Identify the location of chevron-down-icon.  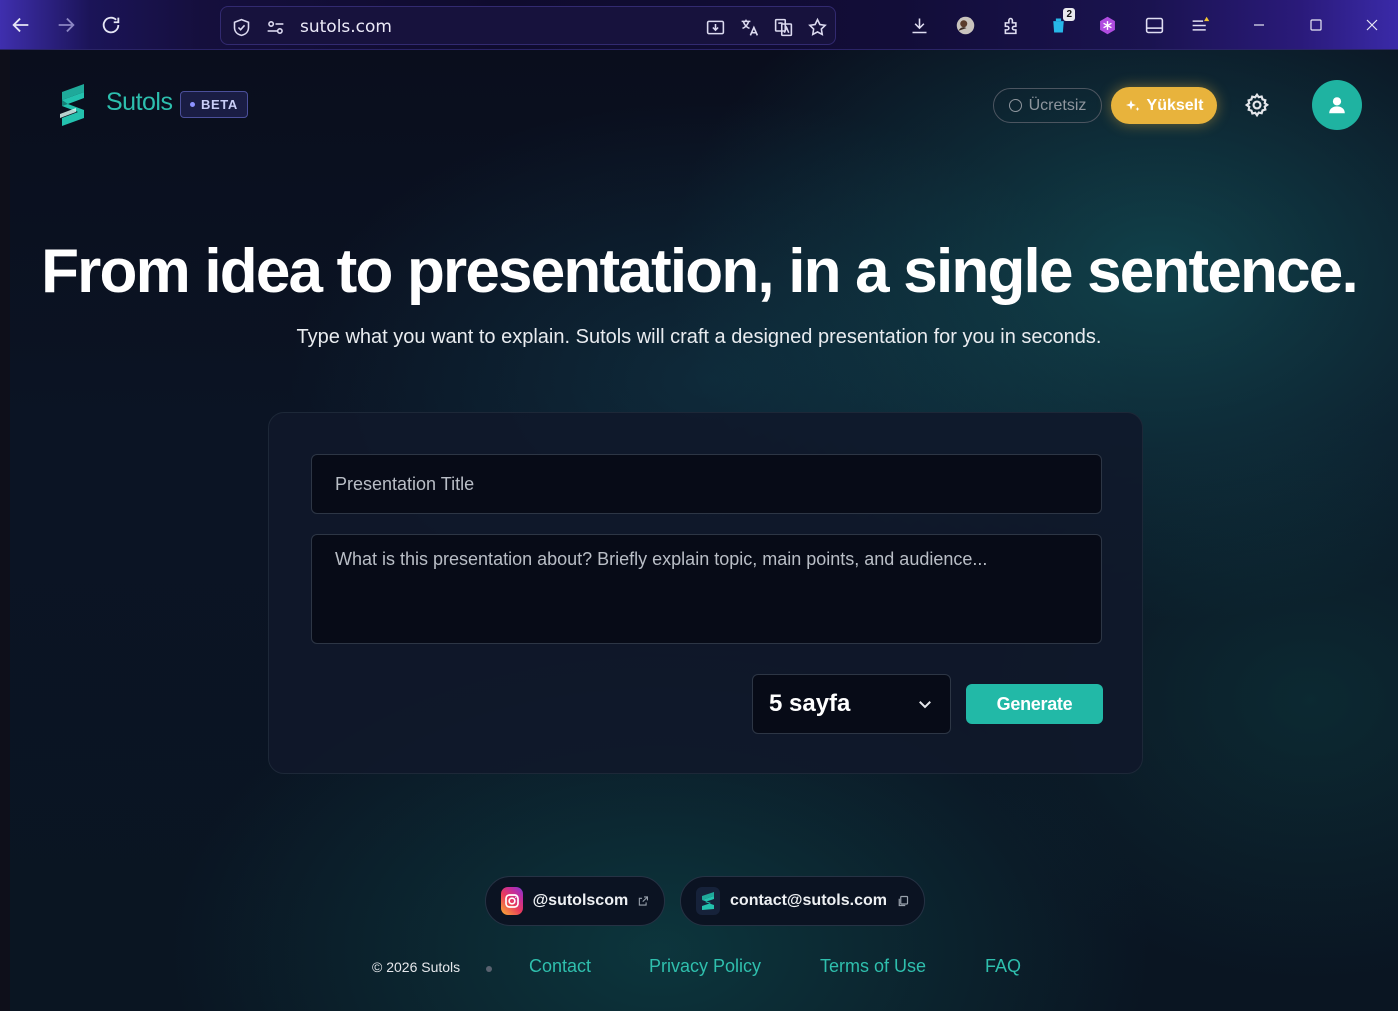
(925, 705).